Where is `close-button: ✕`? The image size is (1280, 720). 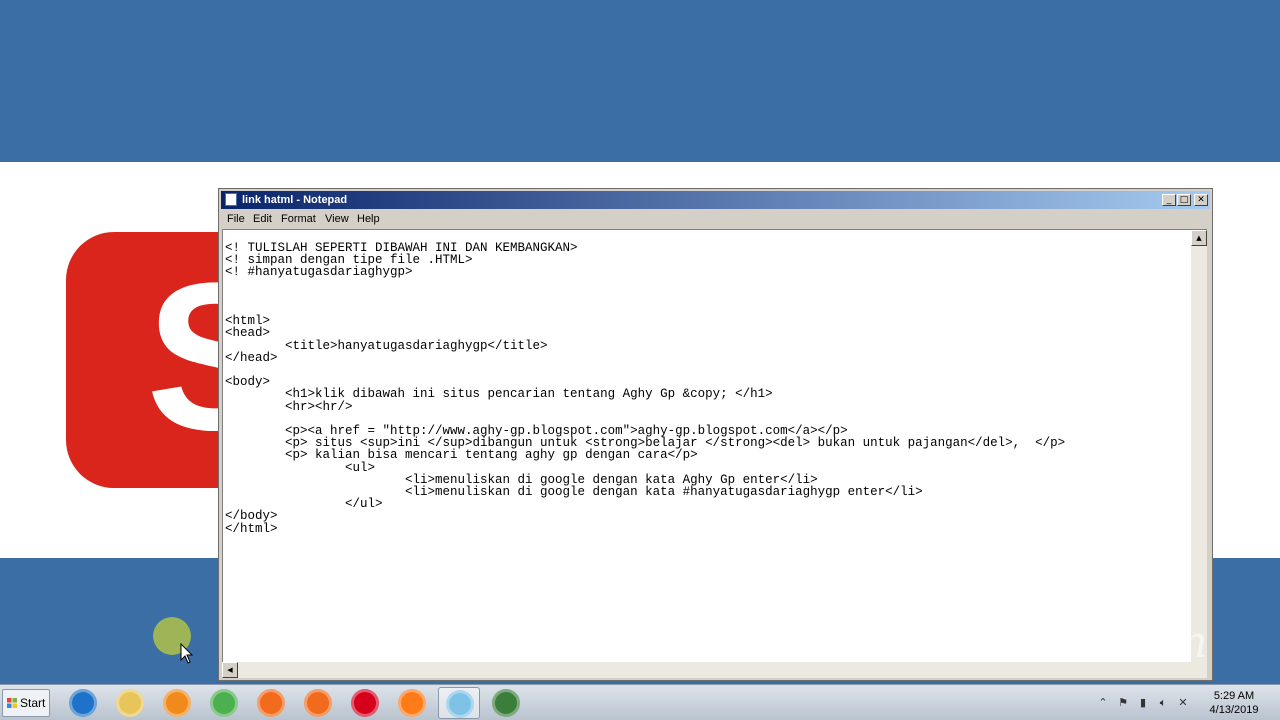 close-button: ✕ is located at coordinates (1201, 200).